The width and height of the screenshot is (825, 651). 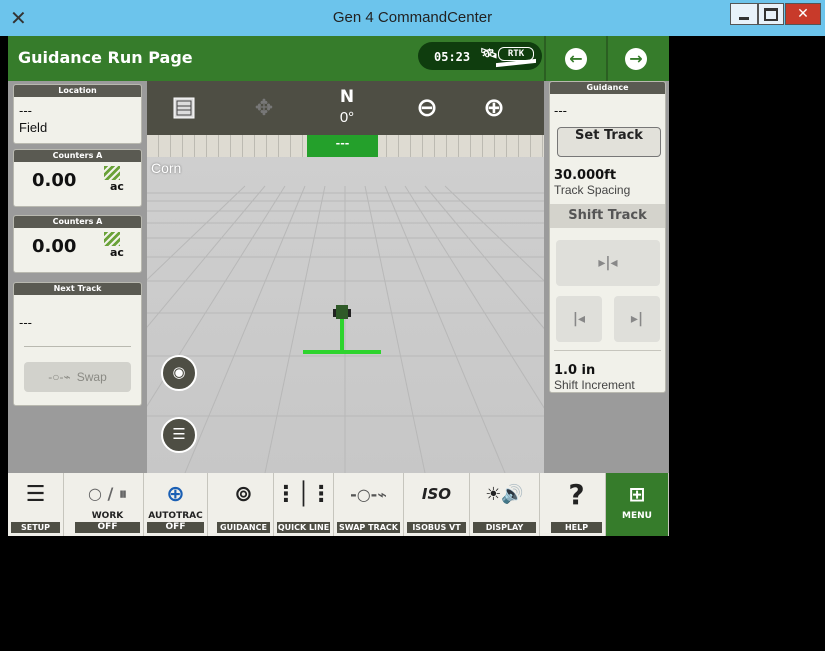 I want to click on view-toggle-icon: ◉, so click(x=179, y=372).